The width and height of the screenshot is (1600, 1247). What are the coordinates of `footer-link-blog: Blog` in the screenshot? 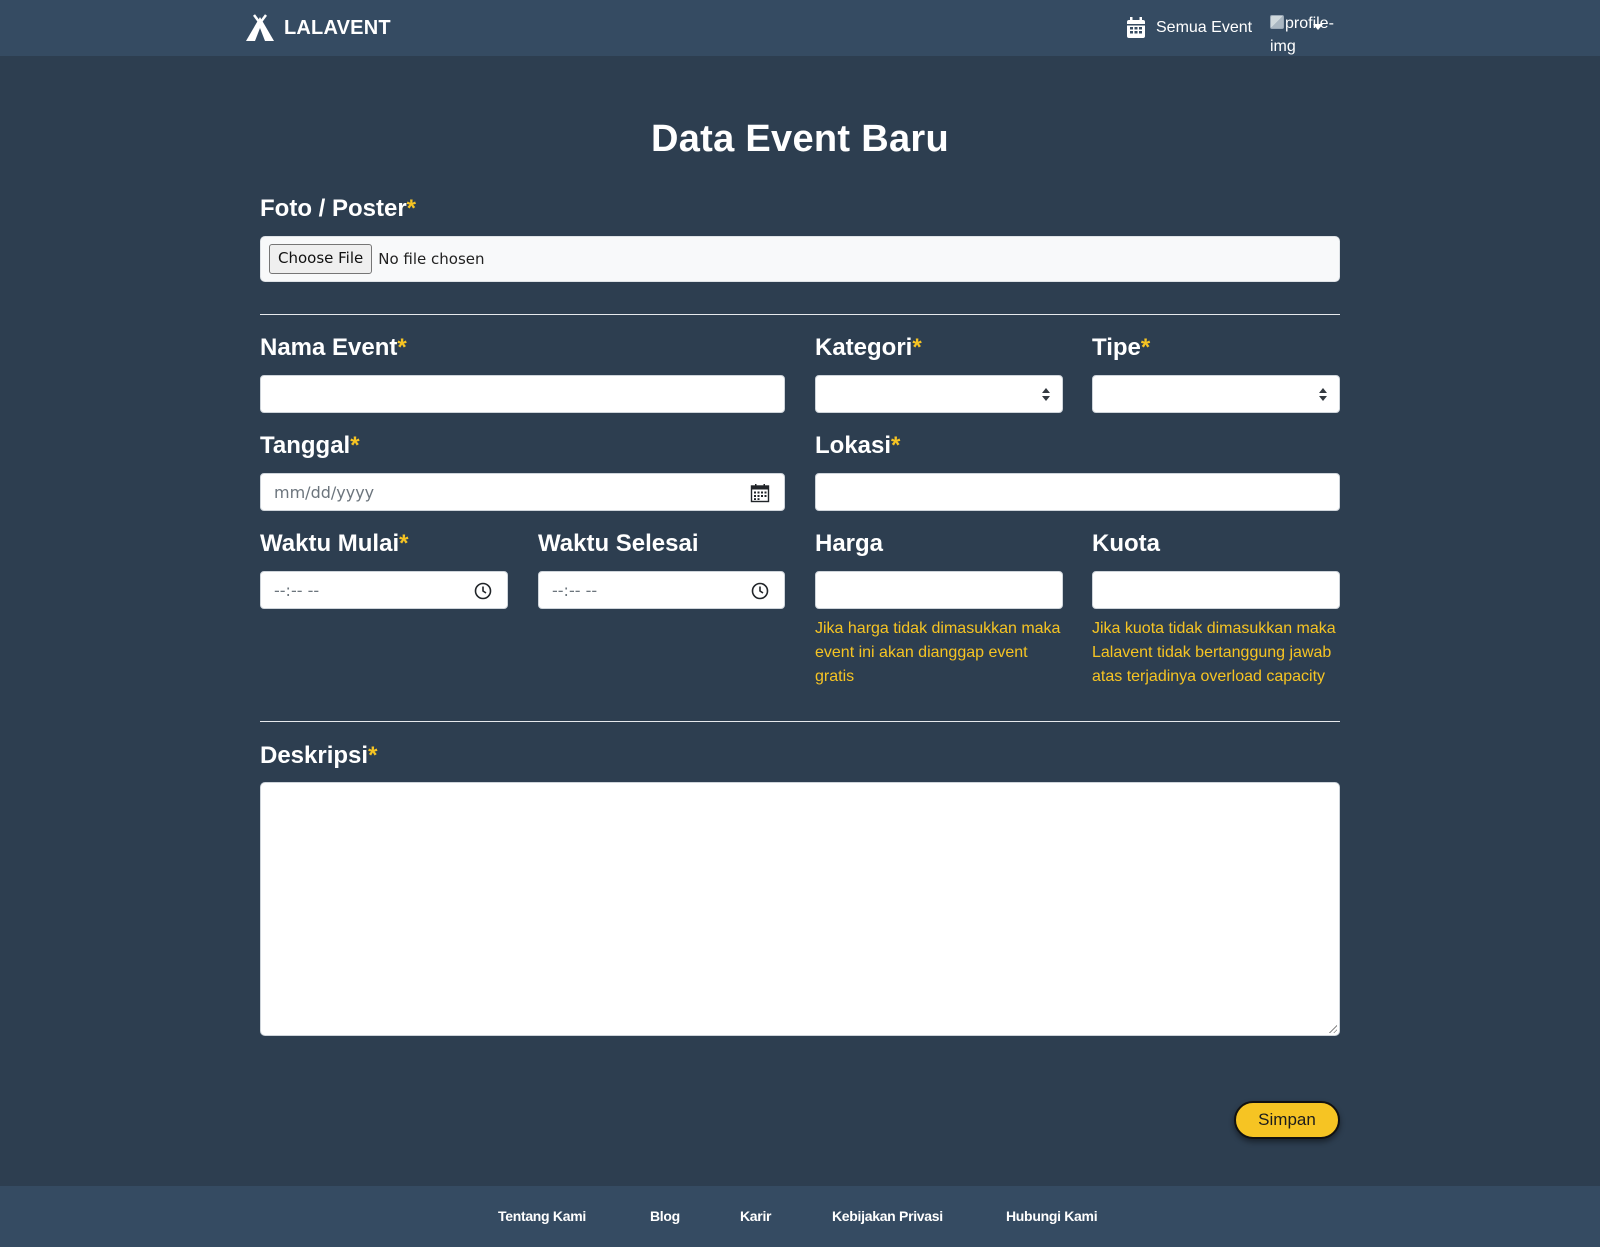 It's located at (665, 1216).